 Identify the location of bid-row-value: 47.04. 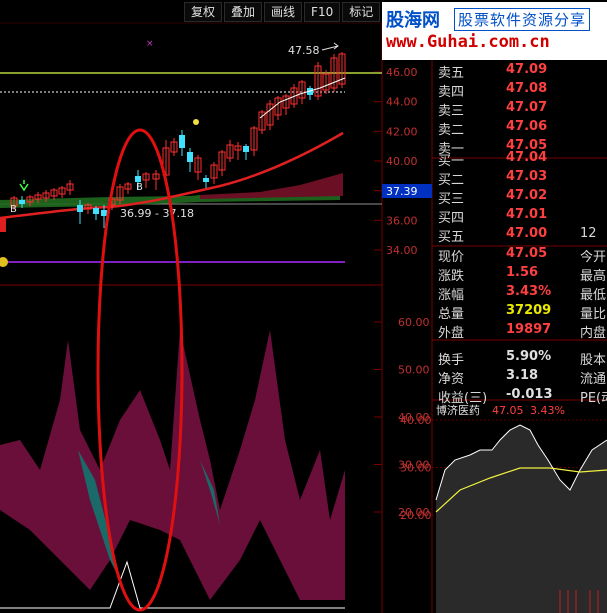
(527, 157).